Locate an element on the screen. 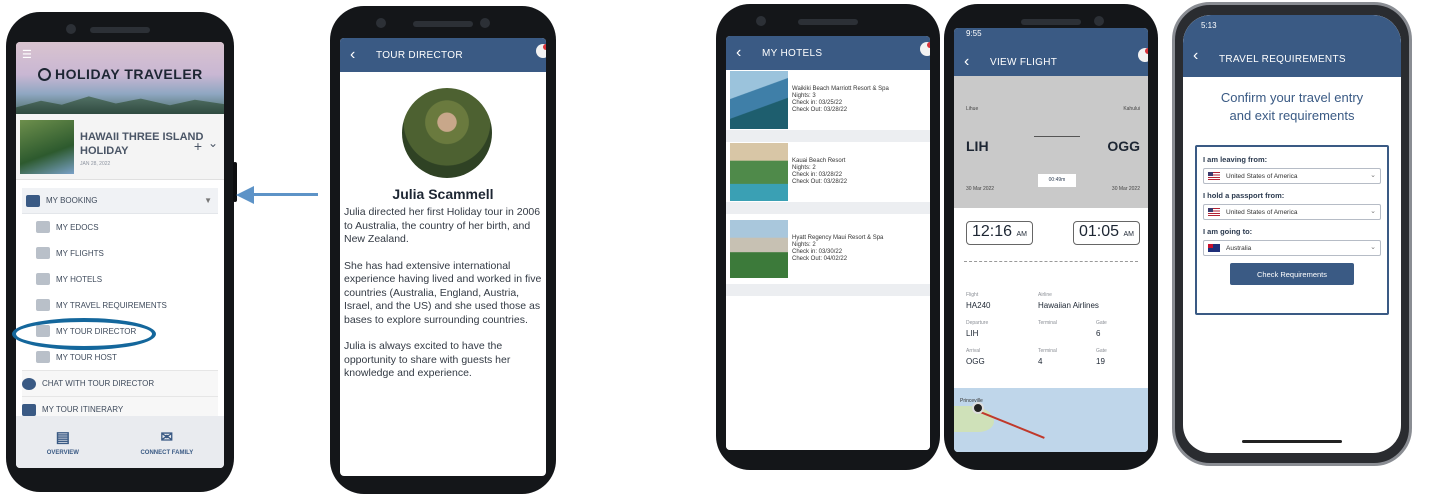  arrival-label: Arrival is located at coordinates (973, 351).